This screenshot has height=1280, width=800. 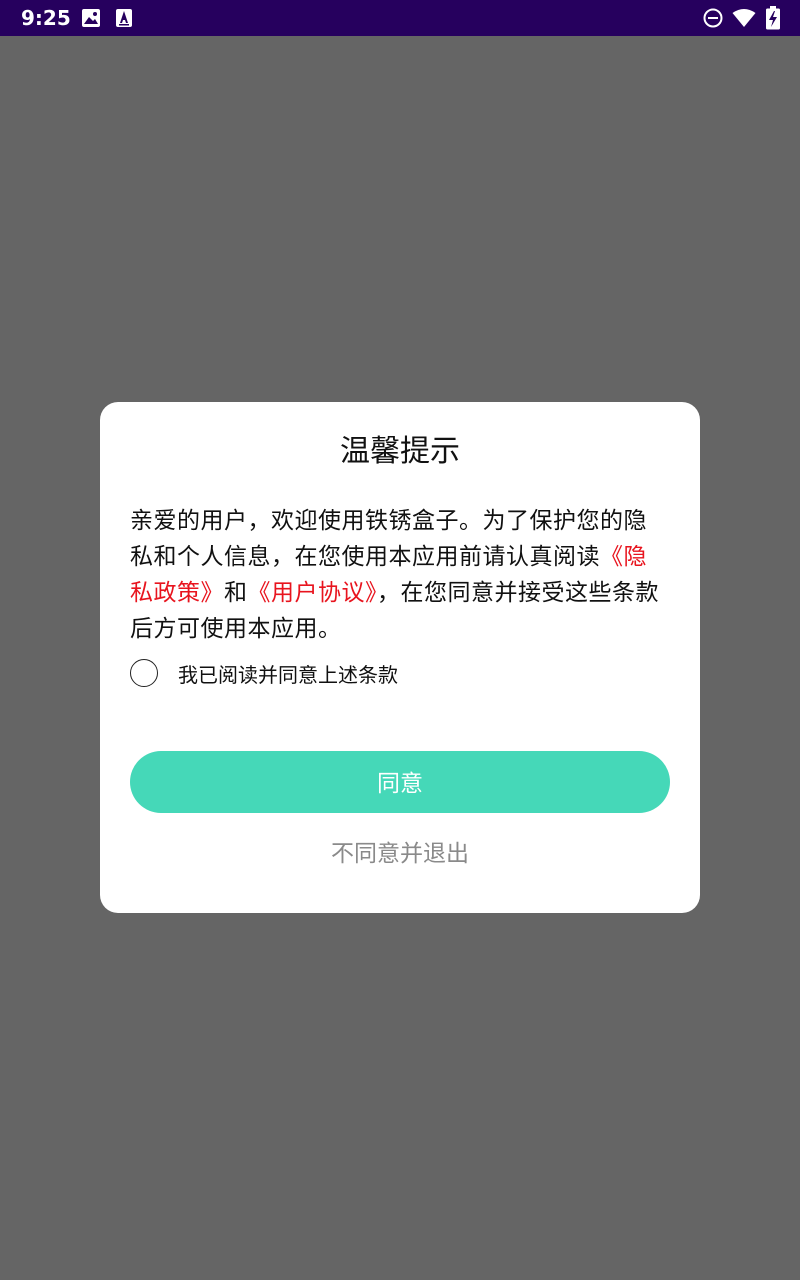 I want to click on text-a-icon, so click(x=124, y=18).